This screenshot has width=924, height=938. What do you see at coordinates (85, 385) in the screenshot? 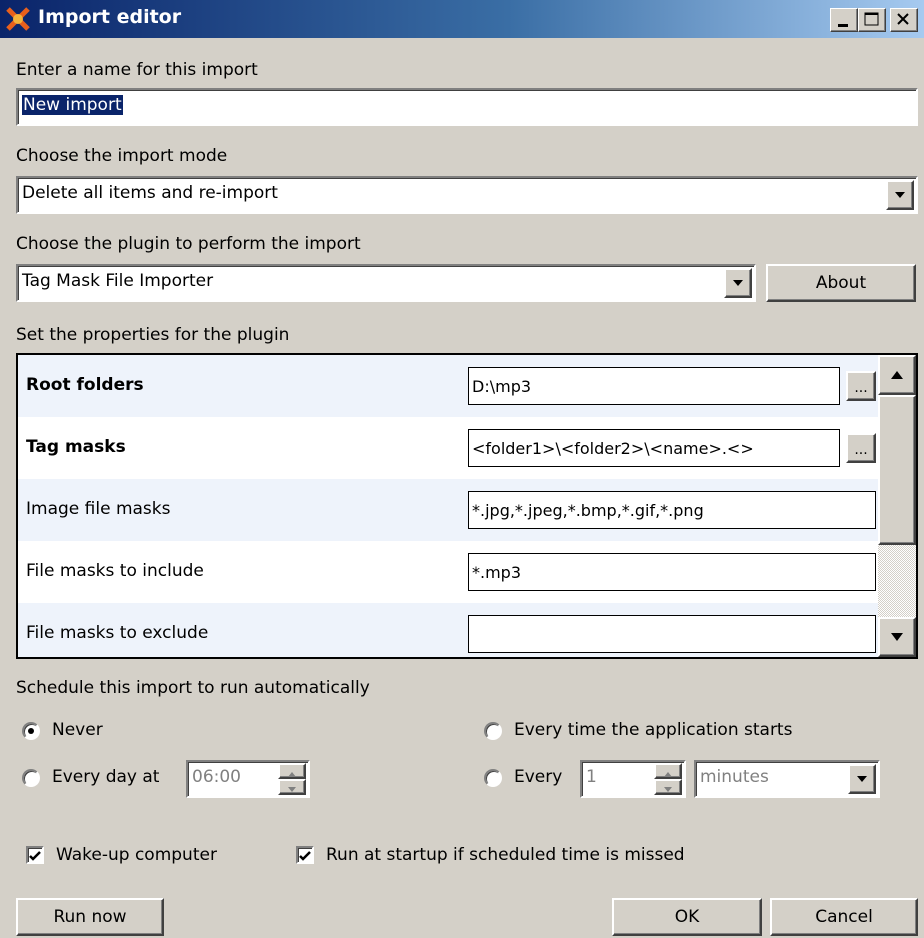
I see `property-name: Root folders` at bounding box center [85, 385].